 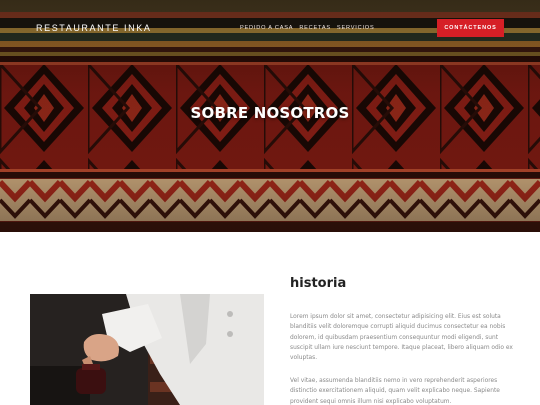 What do you see at coordinates (356, 28) in the screenshot?
I see `menu-item-servicios: SERVICIOS` at bounding box center [356, 28].